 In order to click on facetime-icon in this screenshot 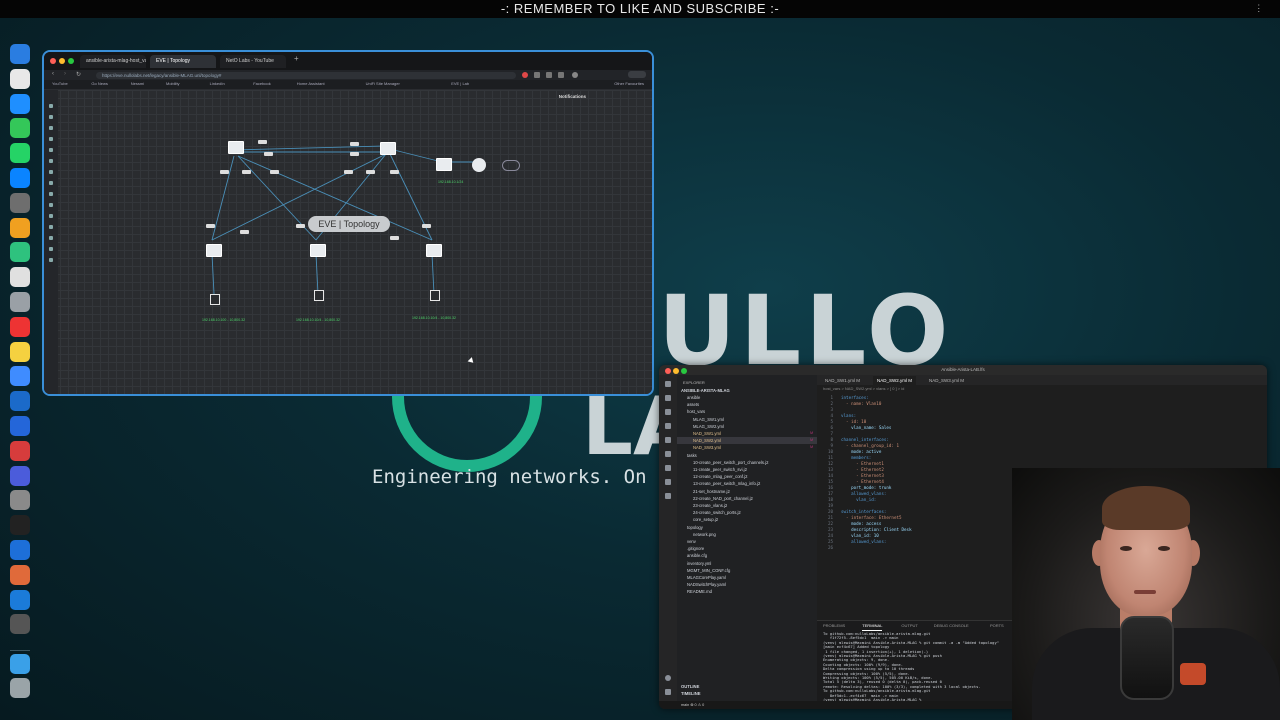, I will do `click(20, 252)`.